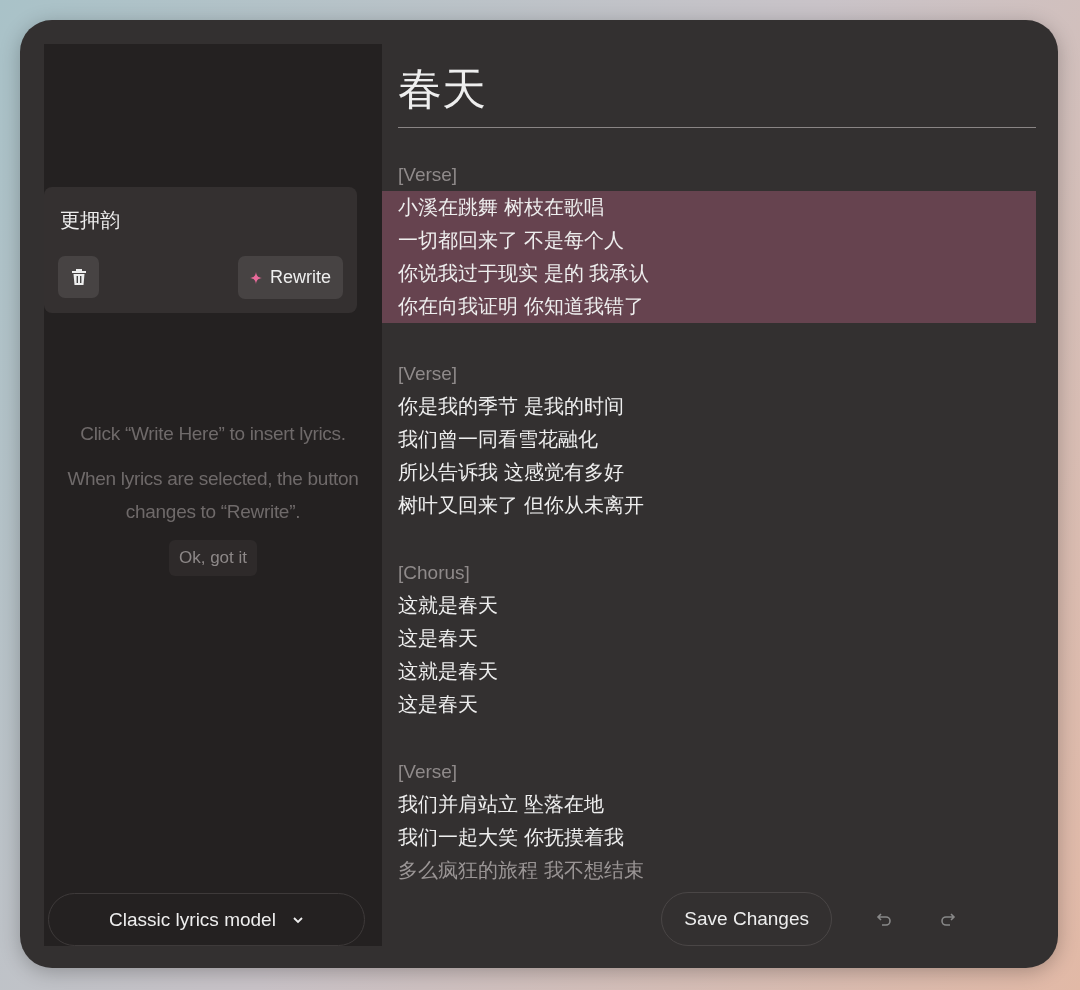  I want to click on song-title: 春天, so click(717, 94).